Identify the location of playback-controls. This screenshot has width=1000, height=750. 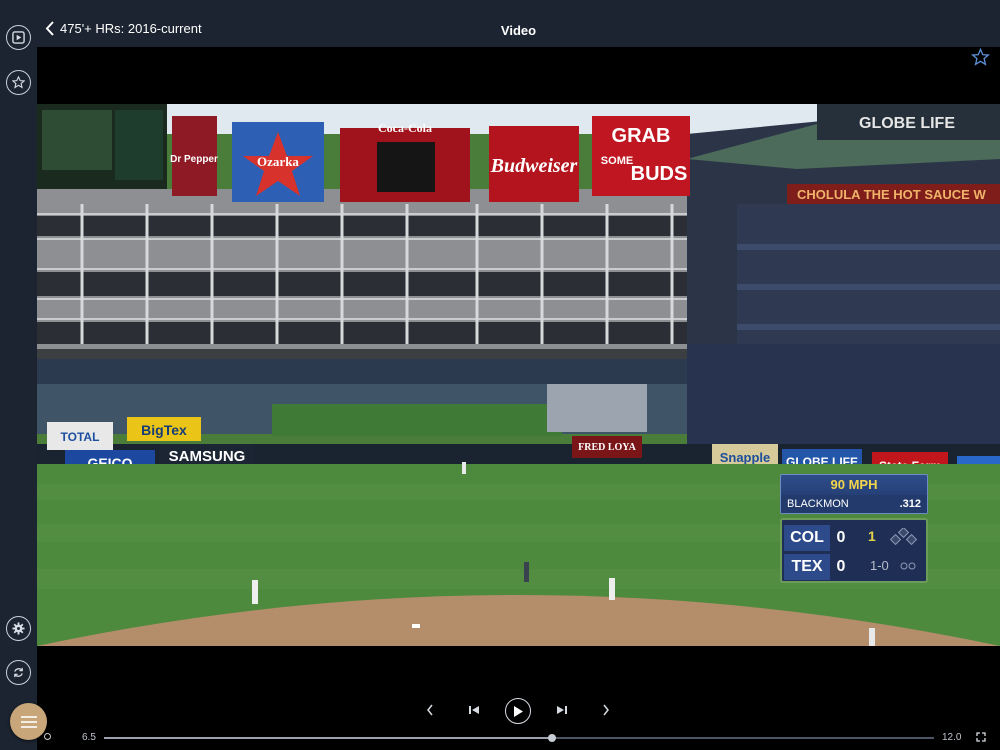
(518, 710).